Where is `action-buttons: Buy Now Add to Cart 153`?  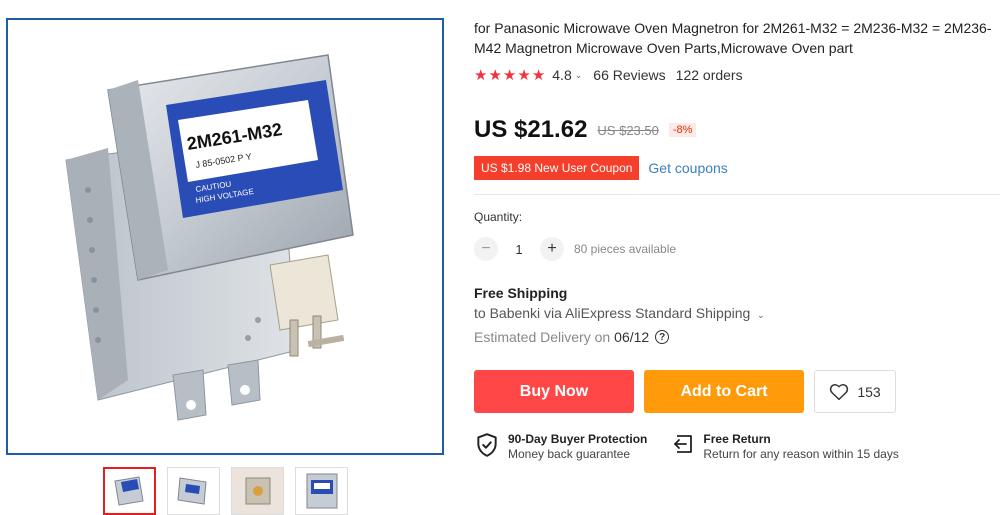
action-buttons: Buy Now Add to Cart 153 is located at coordinates (685, 391).